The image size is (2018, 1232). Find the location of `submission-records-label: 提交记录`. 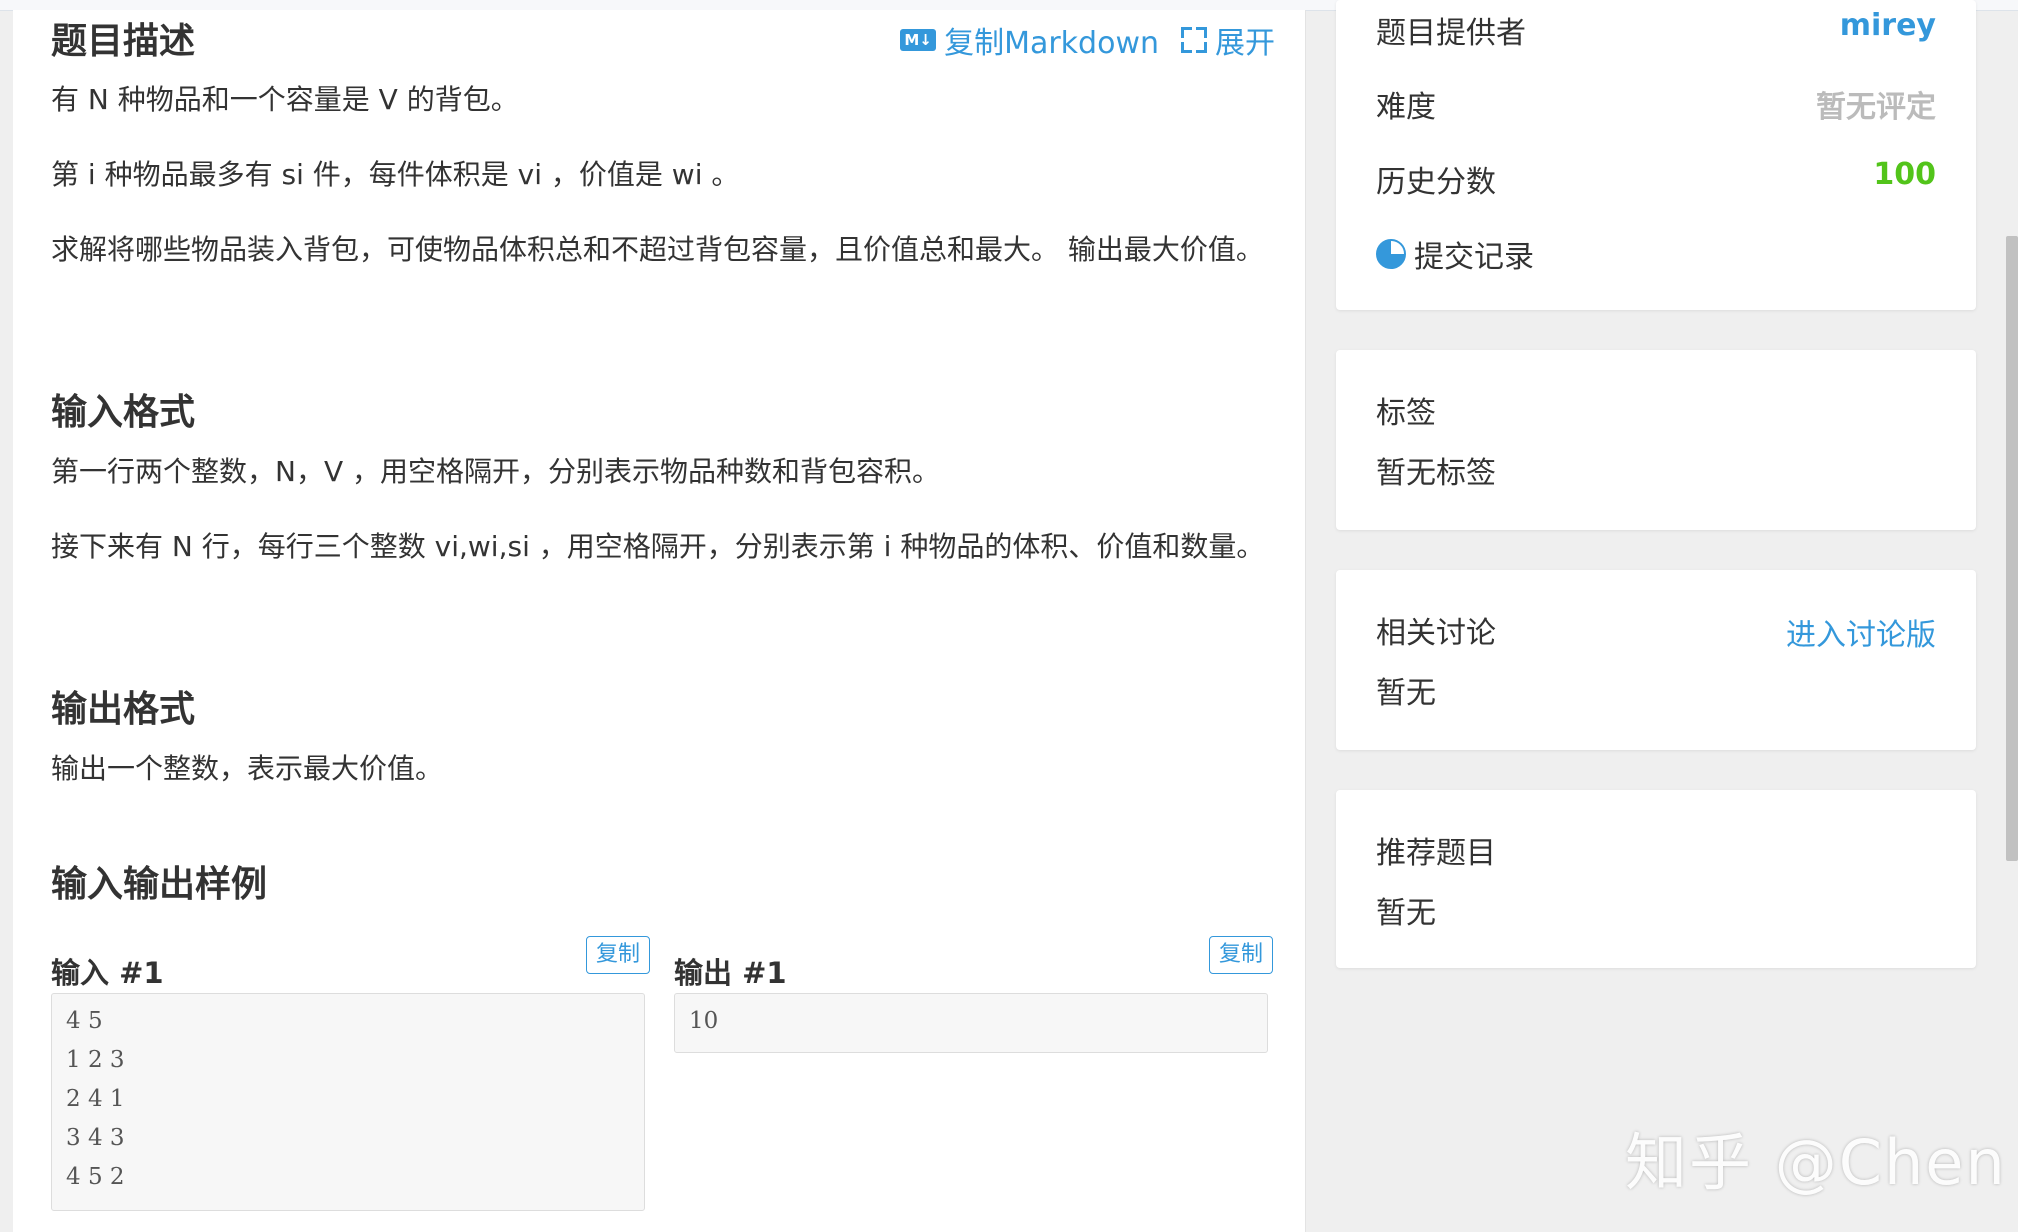

submission-records-label: 提交记录 is located at coordinates (1474, 257).